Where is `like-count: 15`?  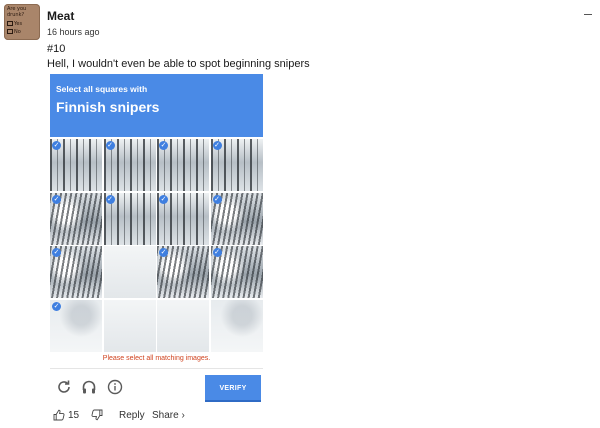
like-count: 15 is located at coordinates (74, 415).